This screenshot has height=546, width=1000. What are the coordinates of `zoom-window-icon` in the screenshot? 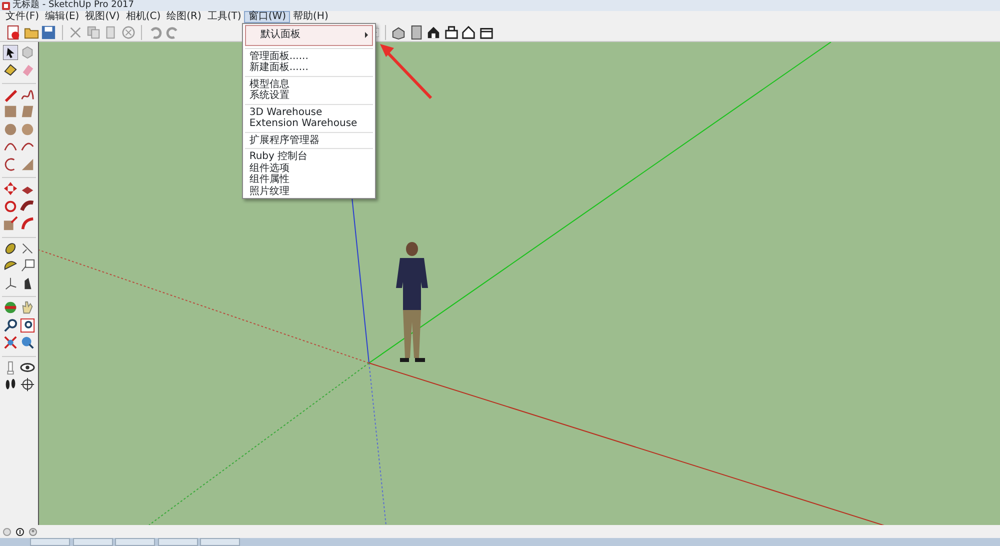 It's located at (28, 325).